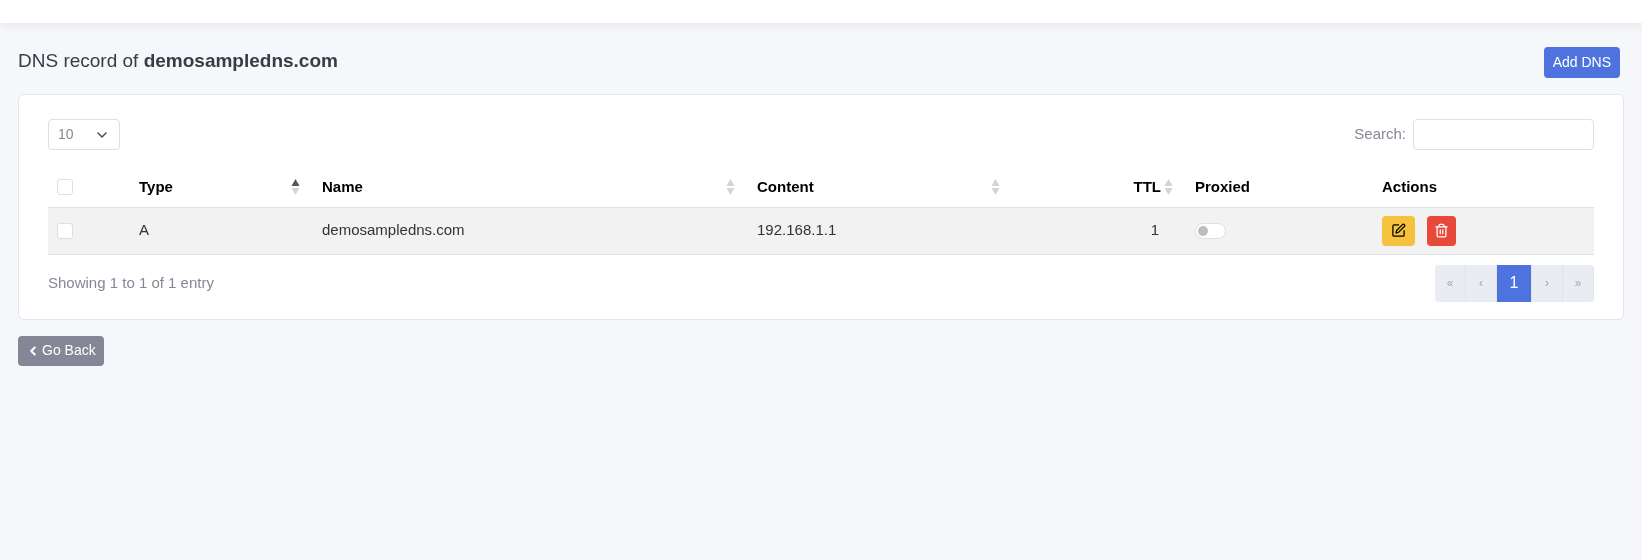 The width and height of the screenshot is (1642, 560). Describe the element at coordinates (1581, 62) in the screenshot. I see `add-dns-button: Add DNS` at that location.